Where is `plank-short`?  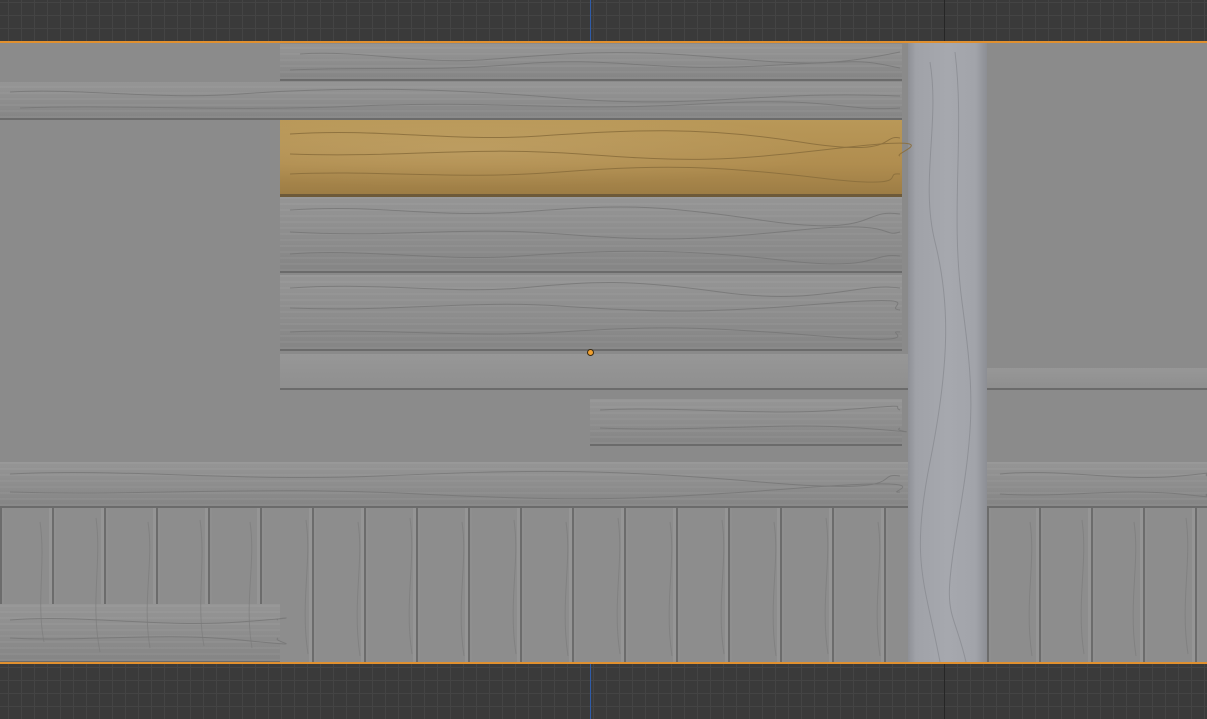 plank-short is located at coordinates (746, 422).